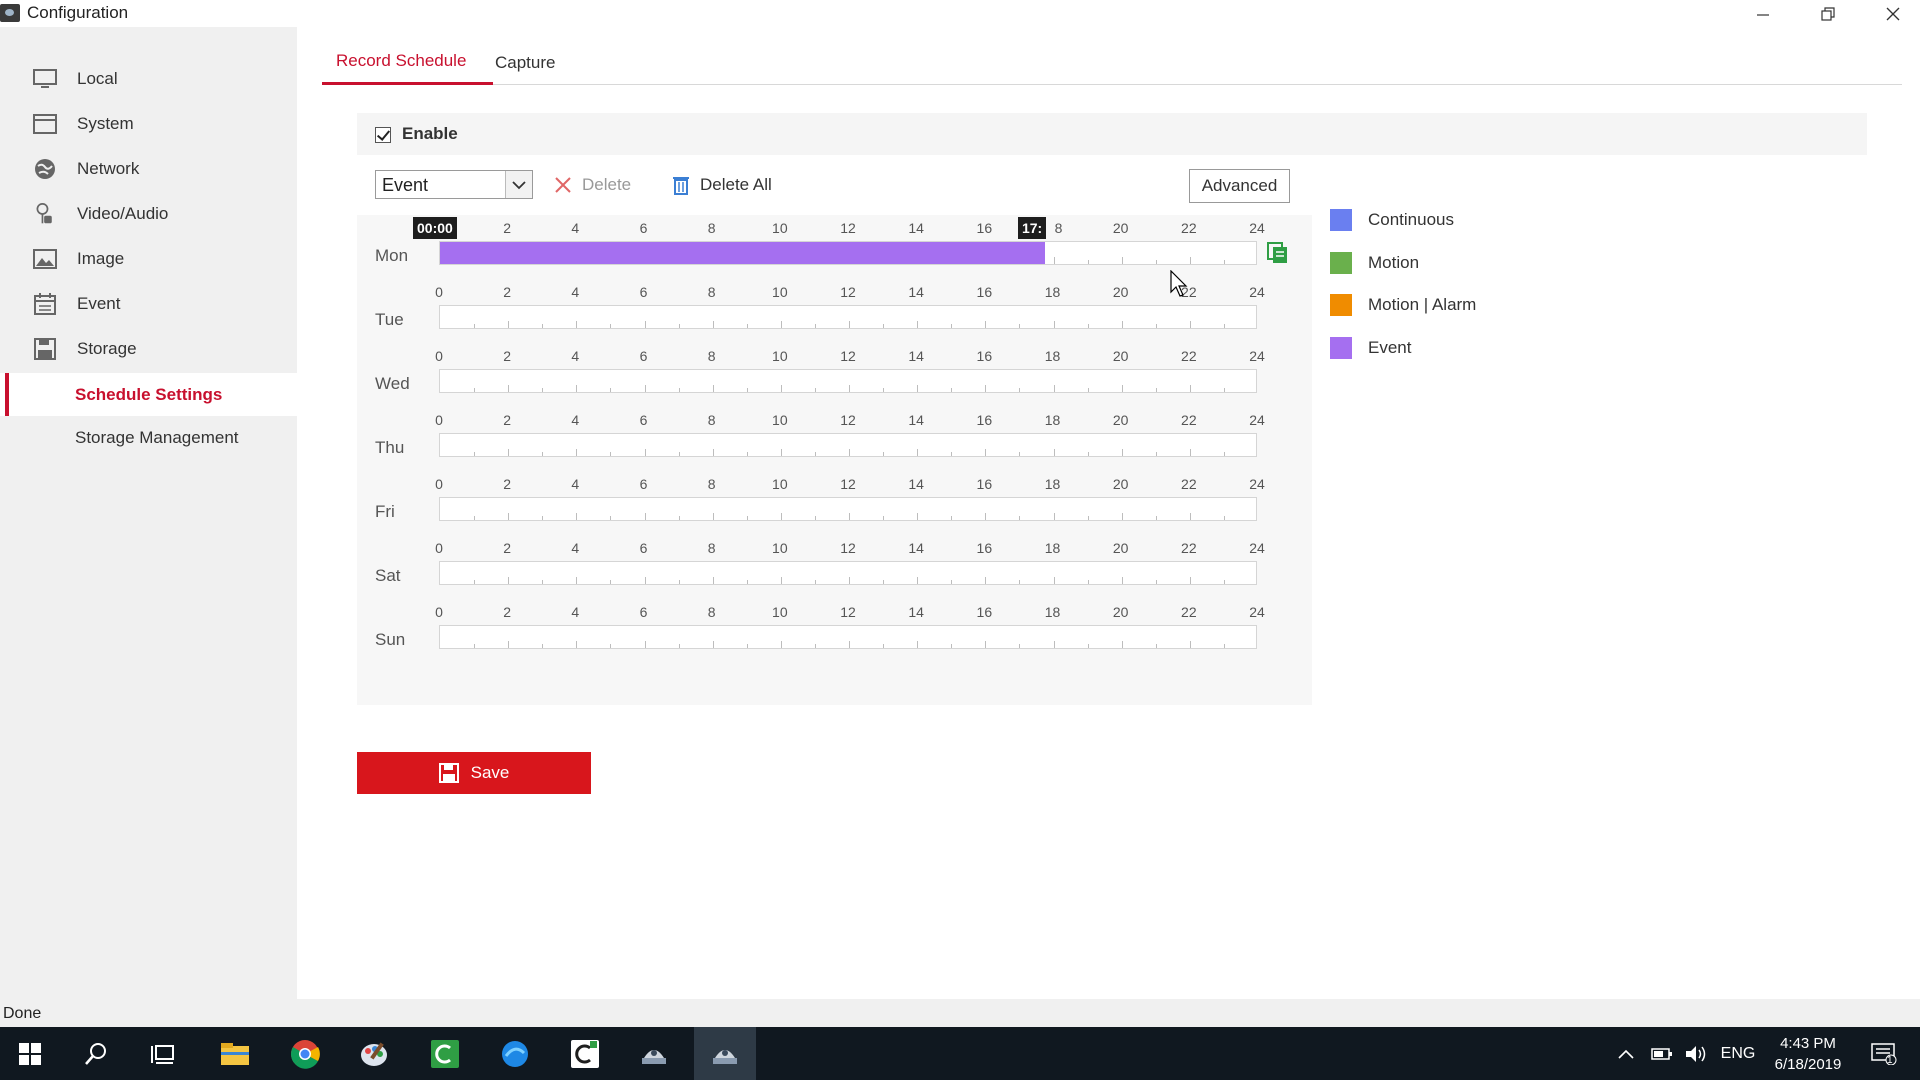 This screenshot has height=1080, width=1920. What do you see at coordinates (1893, 13) in the screenshot?
I see `close-button` at bounding box center [1893, 13].